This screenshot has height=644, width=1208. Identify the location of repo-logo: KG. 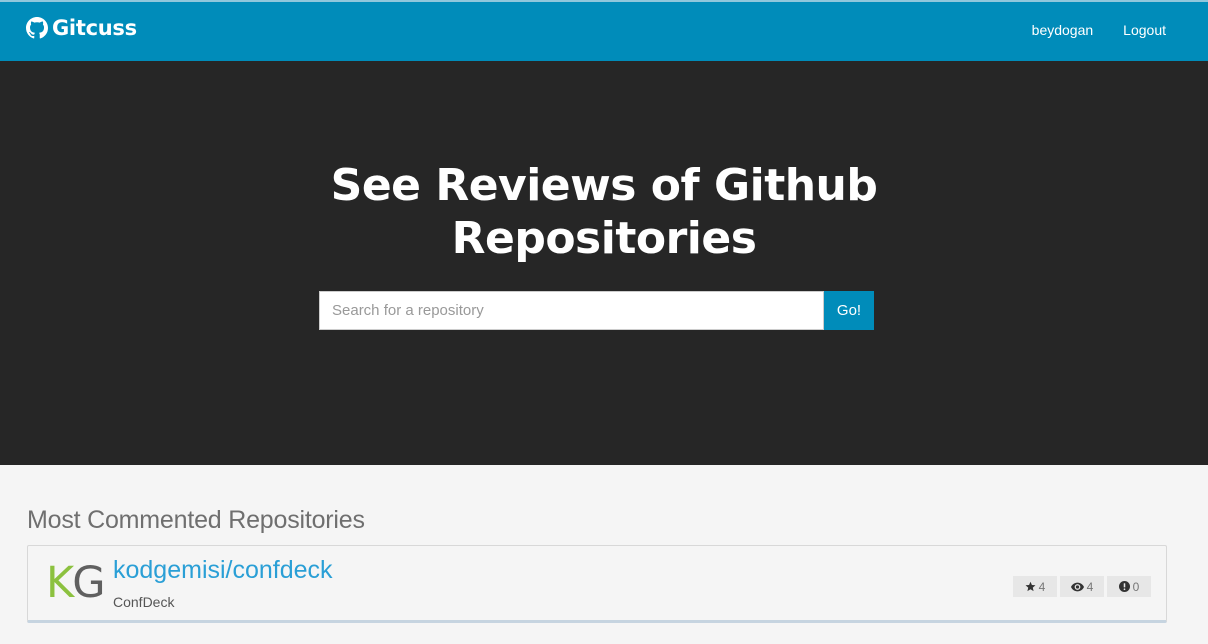
(76, 583).